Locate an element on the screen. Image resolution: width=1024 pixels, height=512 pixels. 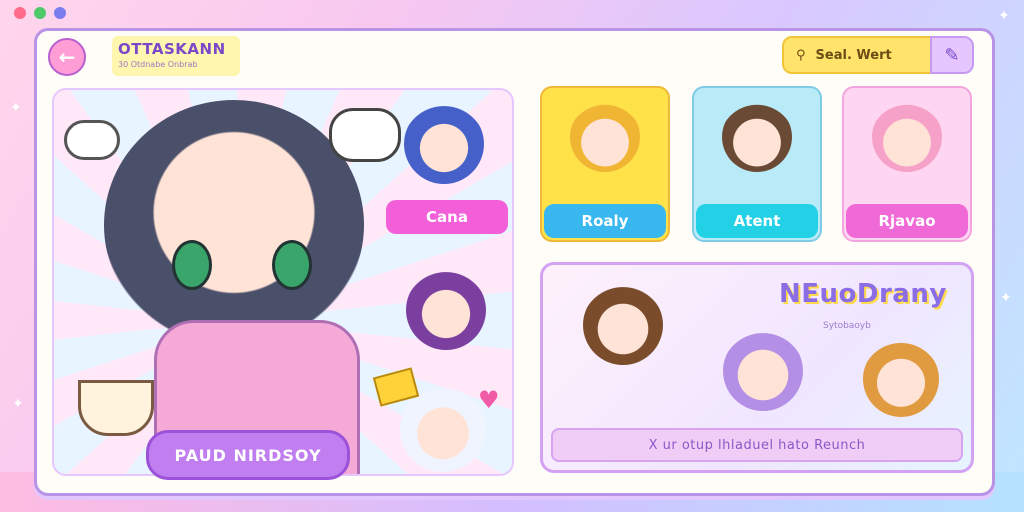
cloud-icon is located at coordinates (92, 140).